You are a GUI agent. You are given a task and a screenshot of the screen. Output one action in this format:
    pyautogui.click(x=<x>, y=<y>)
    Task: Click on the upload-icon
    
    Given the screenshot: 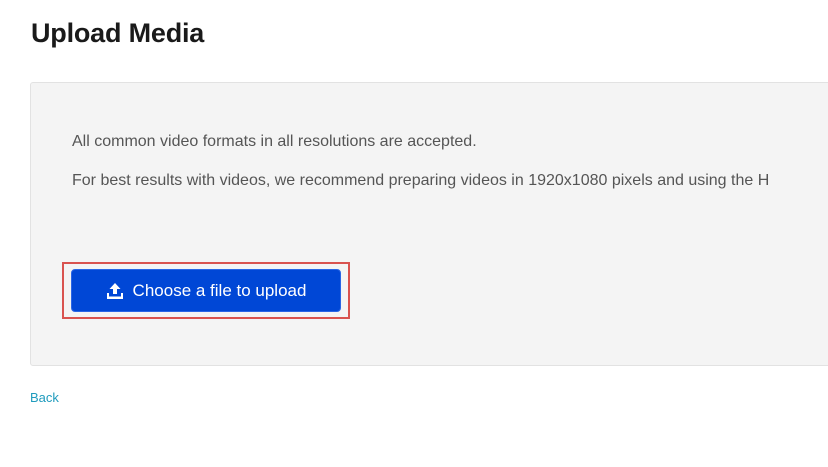 What is the action you would take?
    pyautogui.click(x=115, y=291)
    